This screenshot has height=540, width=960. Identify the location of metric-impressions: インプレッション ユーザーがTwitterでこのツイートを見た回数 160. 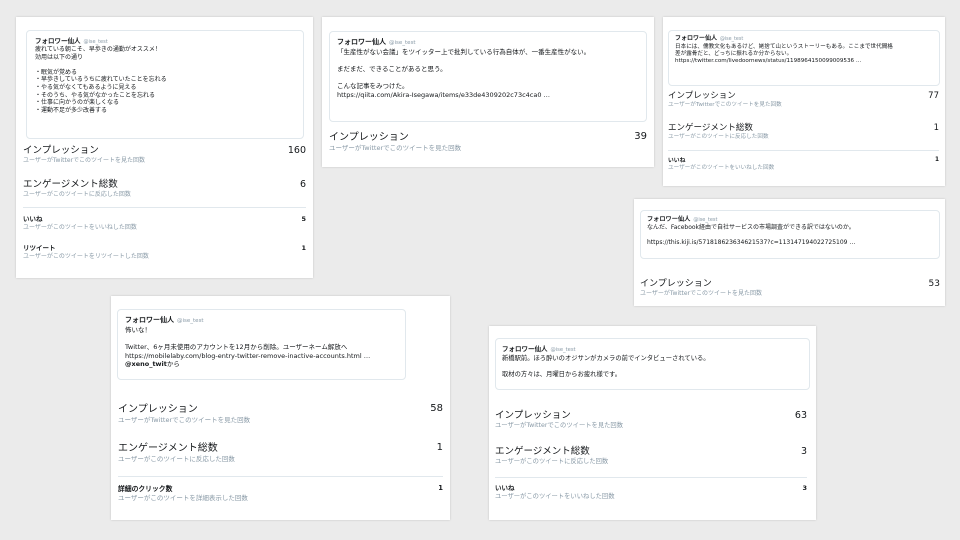
(164, 155).